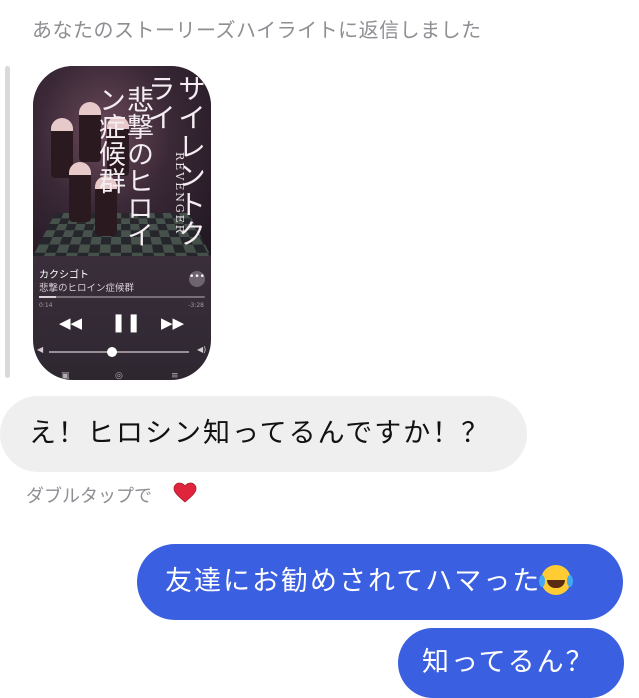 The image size is (639, 698). What do you see at coordinates (123, 167) in the screenshot?
I see `artwork-subtitle: 悲撃のヒロイン症候群` at bounding box center [123, 167].